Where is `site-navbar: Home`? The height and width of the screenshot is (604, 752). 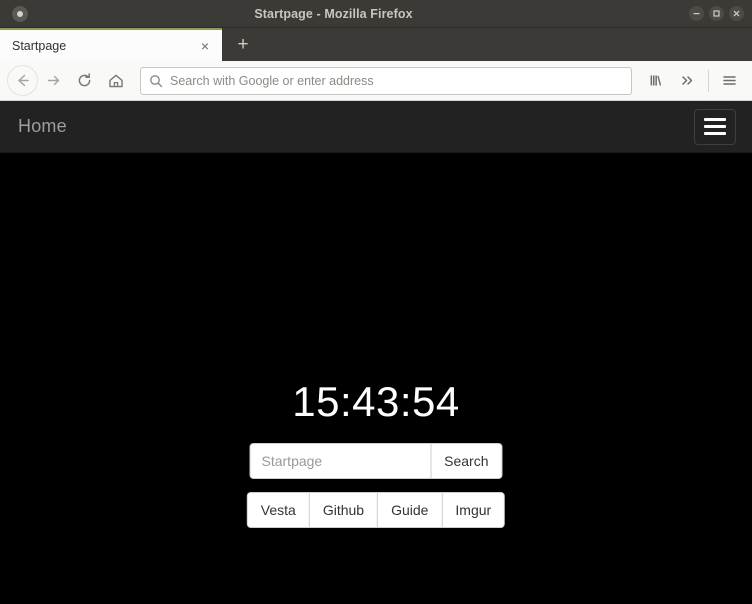
site-navbar: Home is located at coordinates (376, 127).